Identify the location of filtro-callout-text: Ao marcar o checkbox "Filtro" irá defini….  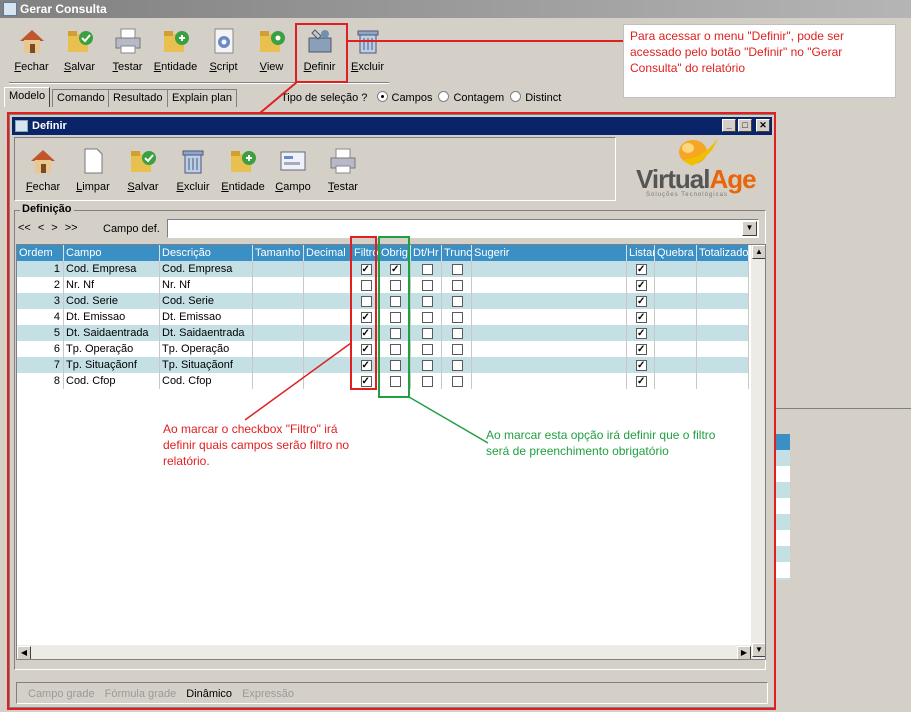
(256, 445).